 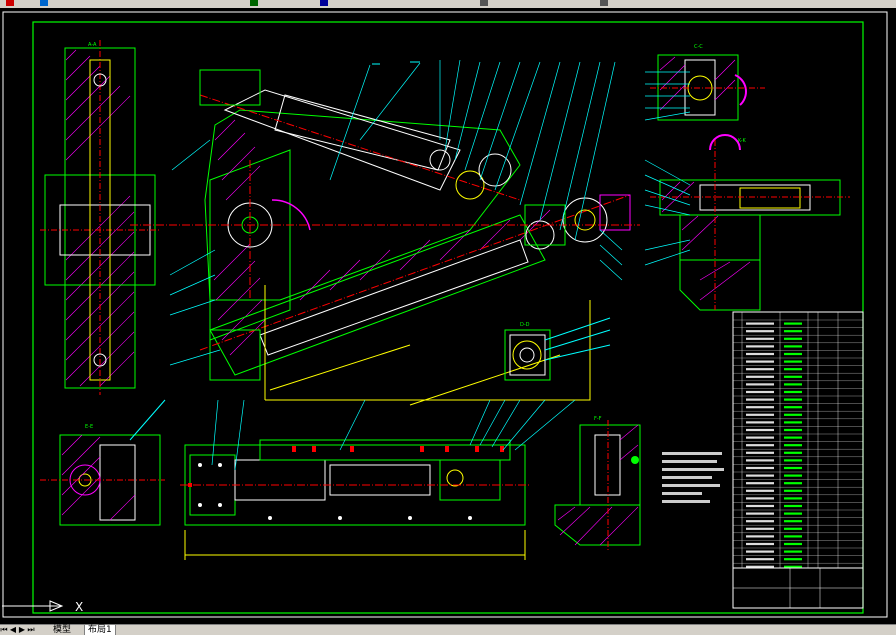 What do you see at coordinates (747, 222) in the screenshot?
I see `section-kk-view: K-K` at bounding box center [747, 222].